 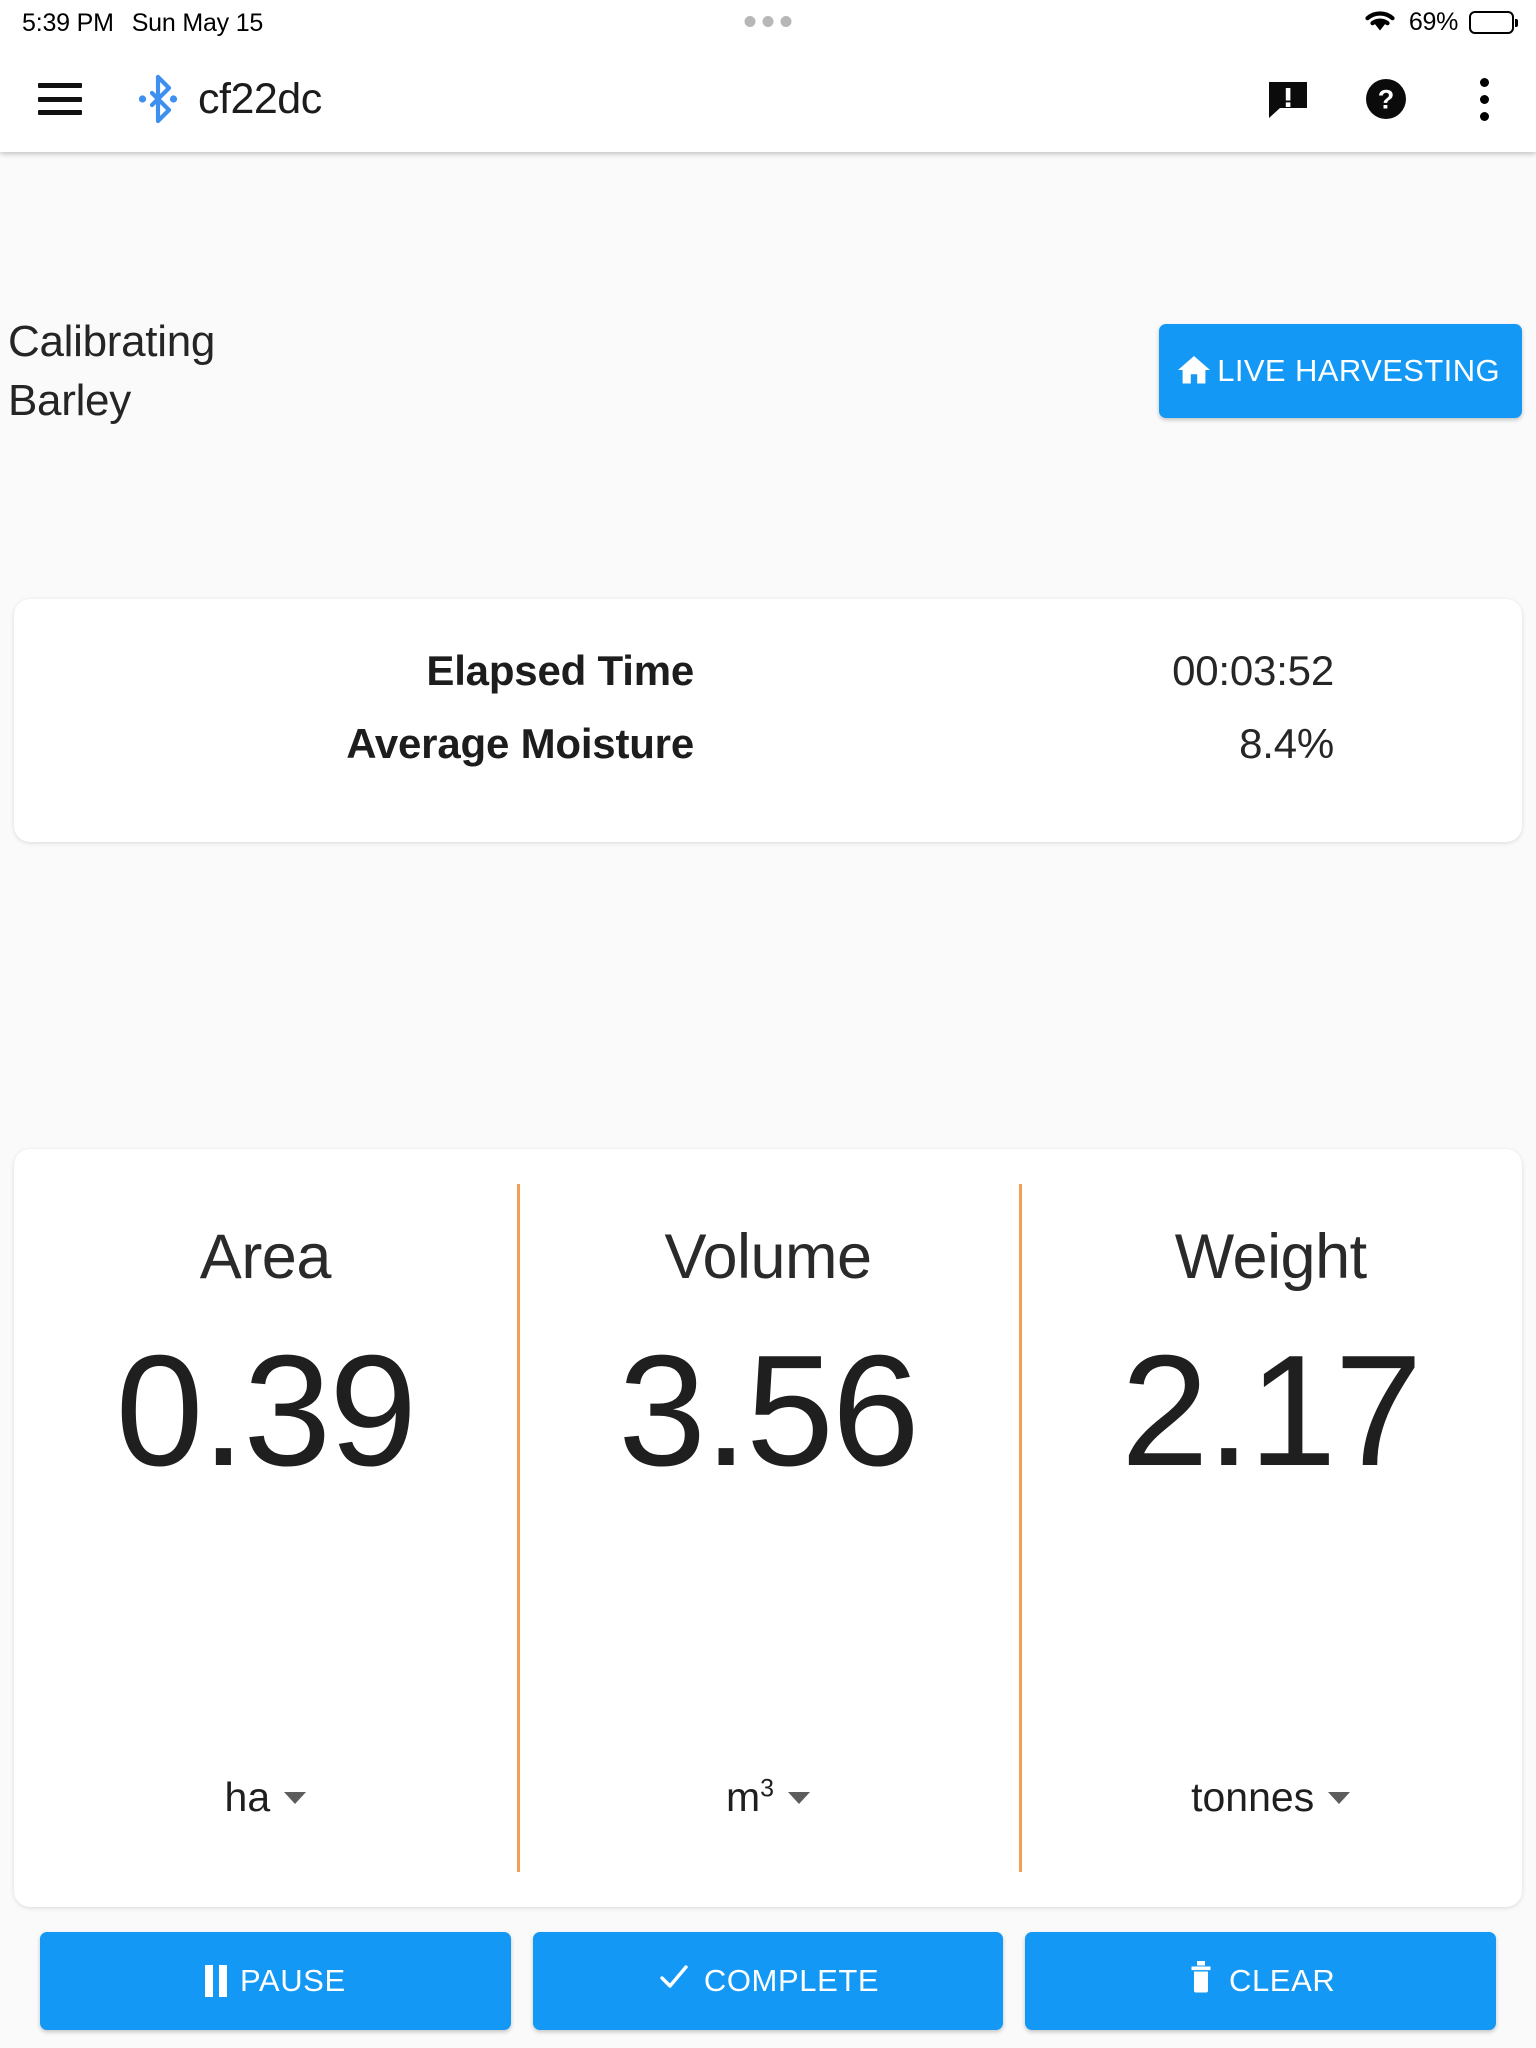 What do you see at coordinates (197, 22) in the screenshot?
I see `status-date: Sun May 15` at bounding box center [197, 22].